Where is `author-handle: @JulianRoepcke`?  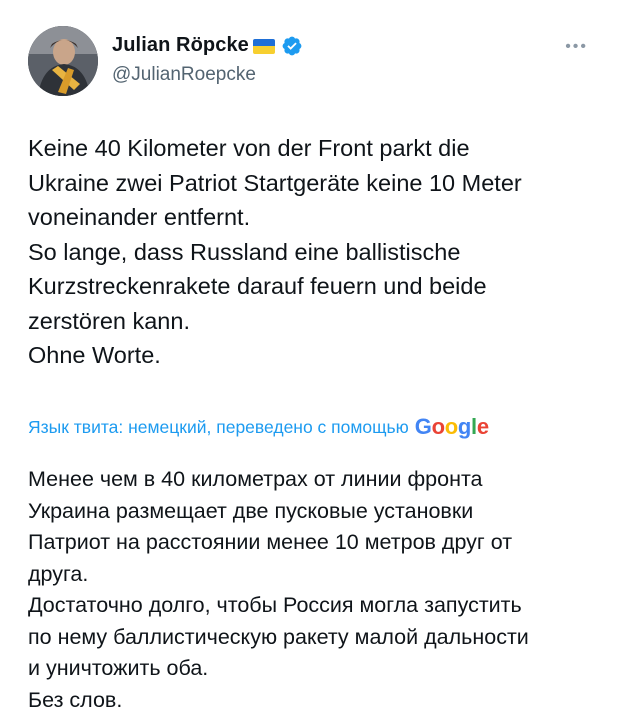 author-handle: @JulianRoepcke is located at coordinates (207, 75).